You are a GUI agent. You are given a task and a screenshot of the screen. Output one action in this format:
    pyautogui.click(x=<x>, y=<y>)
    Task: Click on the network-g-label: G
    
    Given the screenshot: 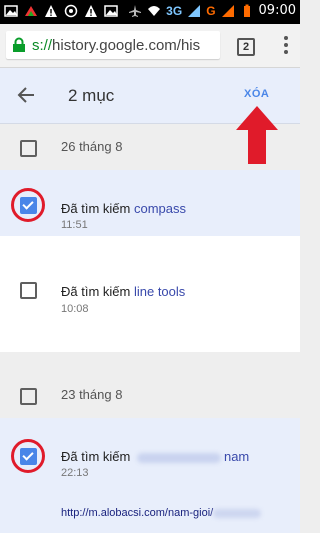 What is the action you would take?
    pyautogui.click(x=211, y=10)
    